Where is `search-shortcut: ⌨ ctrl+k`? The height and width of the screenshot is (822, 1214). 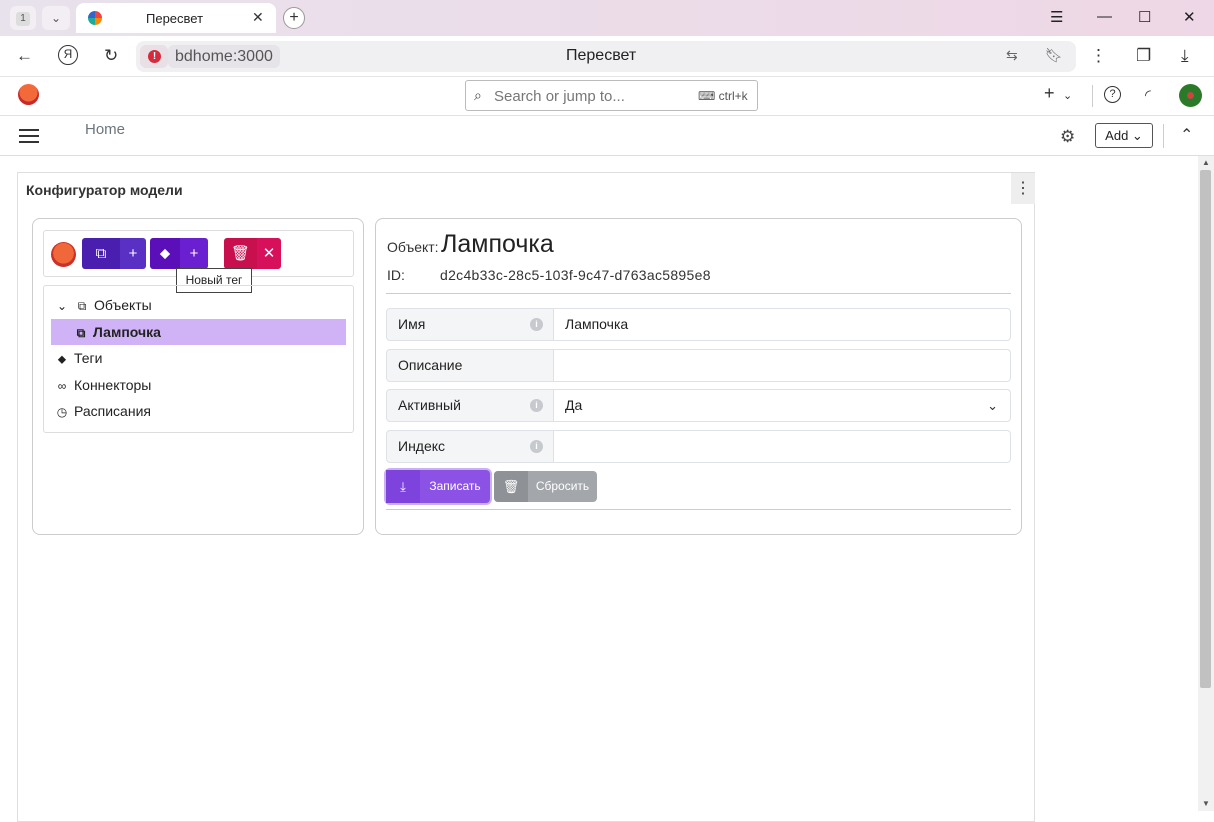 search-shortcut: ⌨ ctrl+k is located at coordinates (723, 96).